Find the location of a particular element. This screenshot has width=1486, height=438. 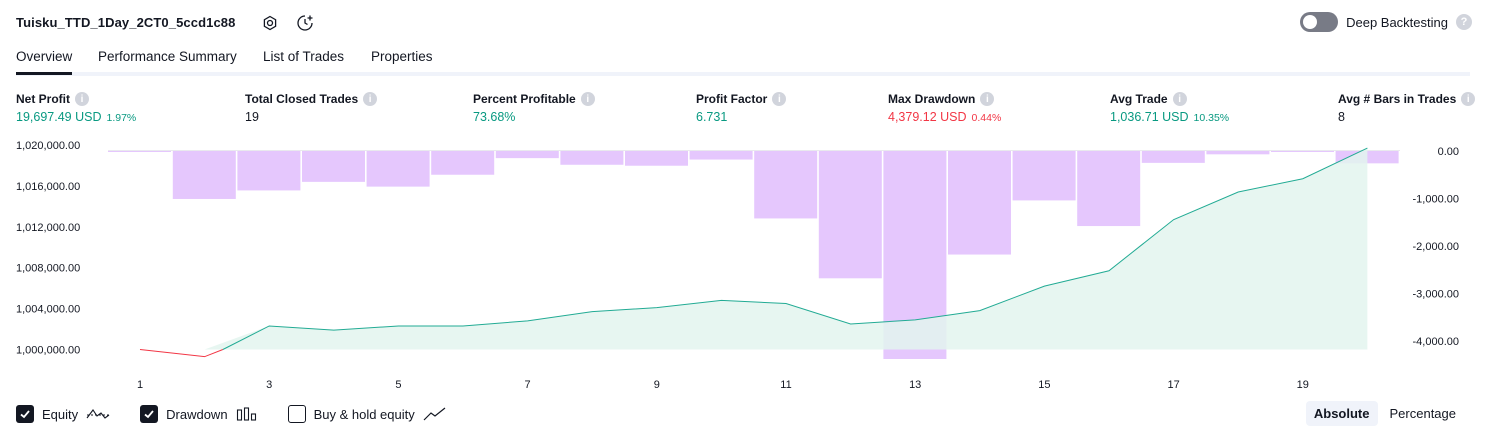

stat-net-profit: Net Profit i 19,697.49 USD 1.97% is located at coordinates (76, 108).